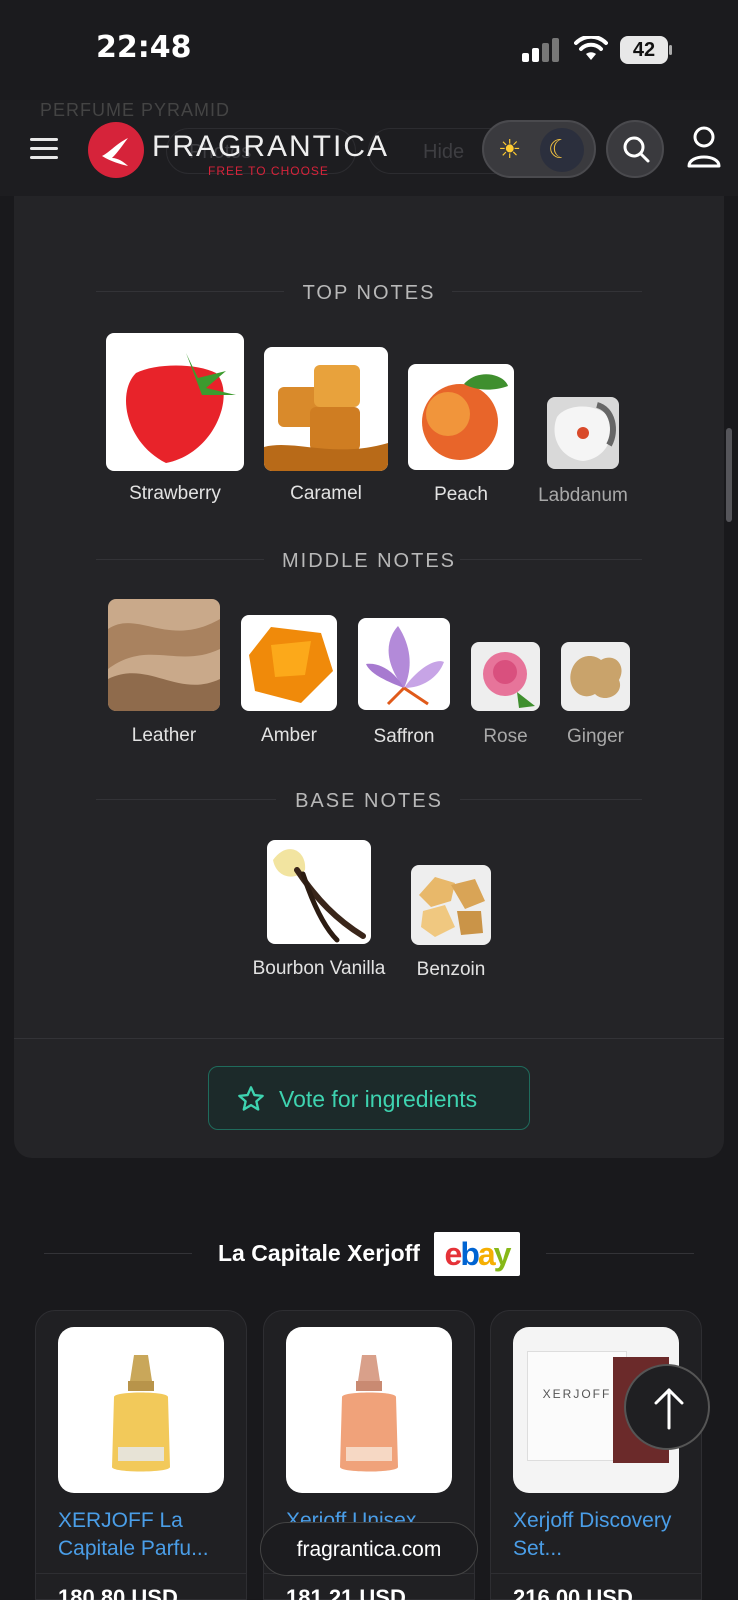 The height and width of the screenshot is (1600, 738). Describe the element at coordinates (595, 676) in the screenshot. I see `ginger-image` at that location.